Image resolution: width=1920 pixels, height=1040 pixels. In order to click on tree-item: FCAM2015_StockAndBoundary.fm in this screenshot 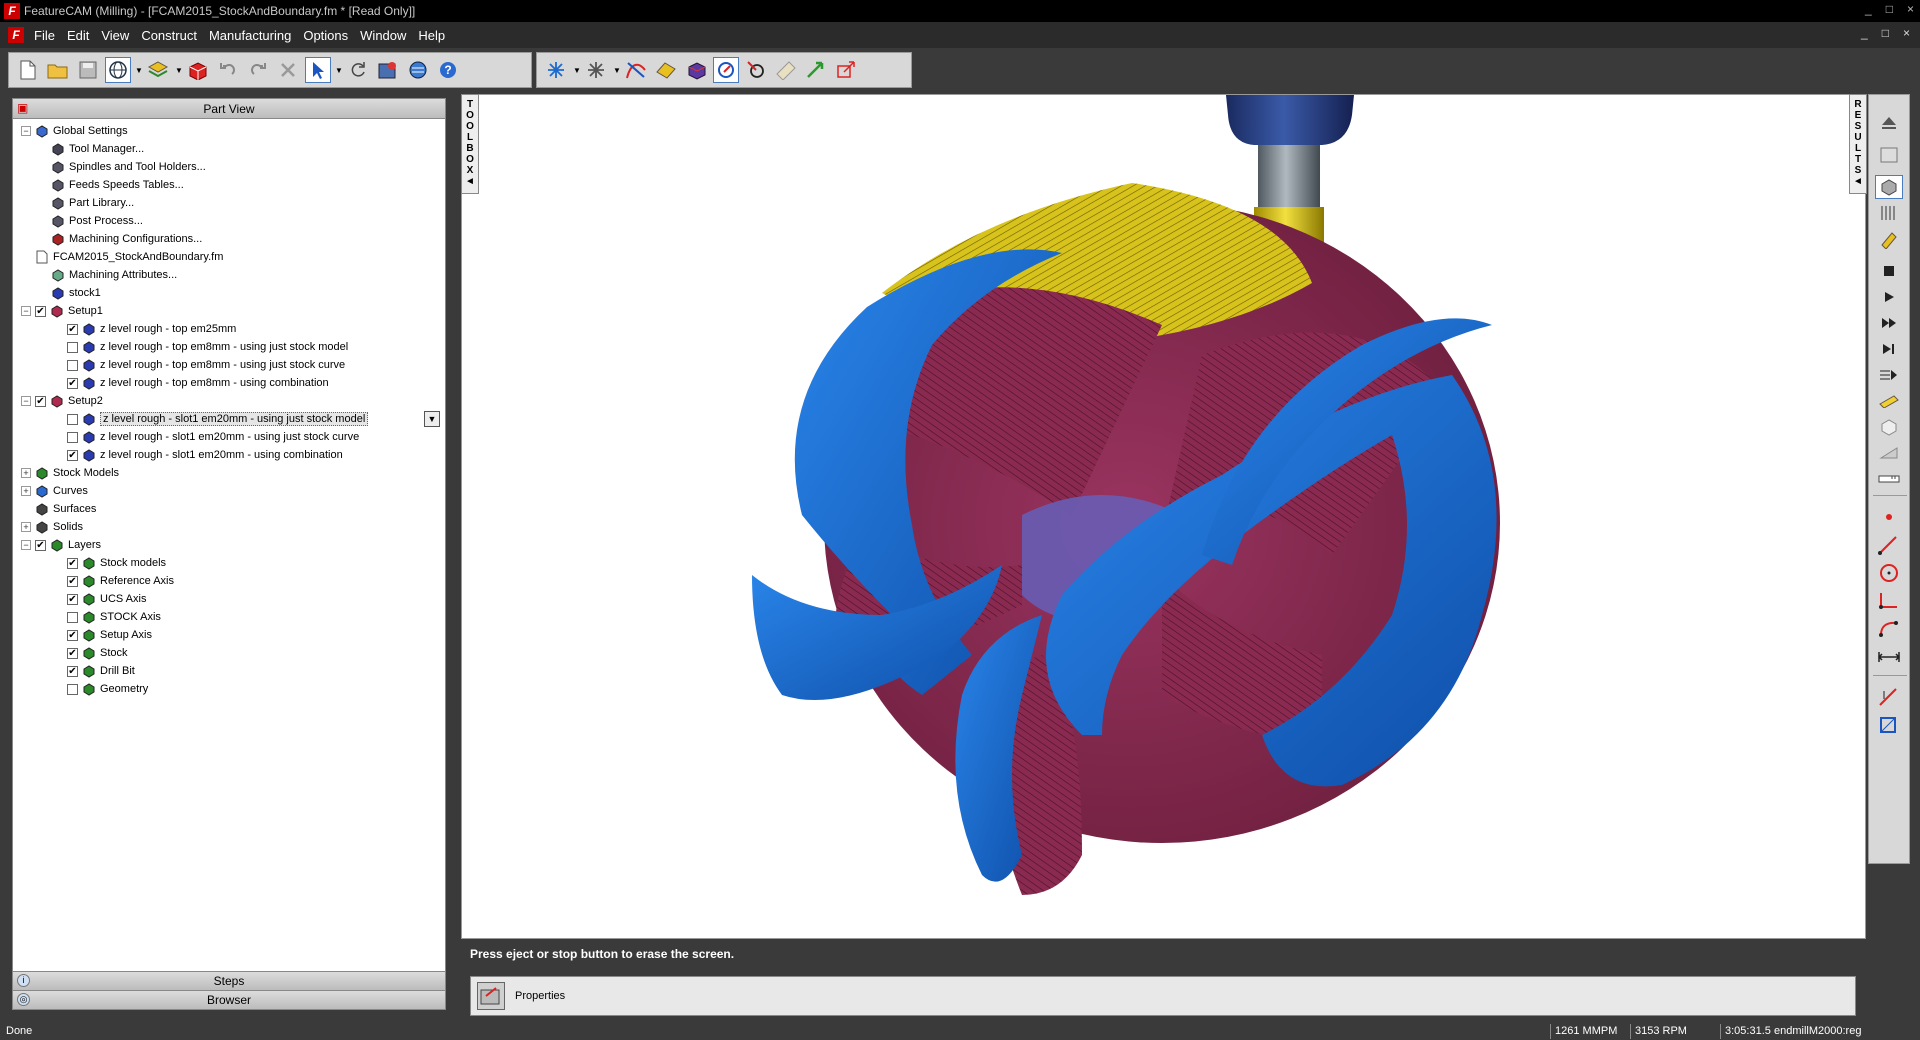, I will do `click(229, 257)`.